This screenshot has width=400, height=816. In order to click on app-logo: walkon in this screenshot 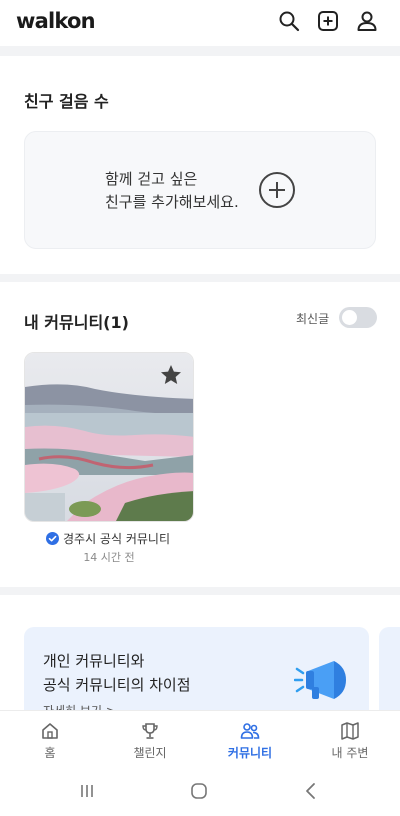, I will do `click(56, 21)`.